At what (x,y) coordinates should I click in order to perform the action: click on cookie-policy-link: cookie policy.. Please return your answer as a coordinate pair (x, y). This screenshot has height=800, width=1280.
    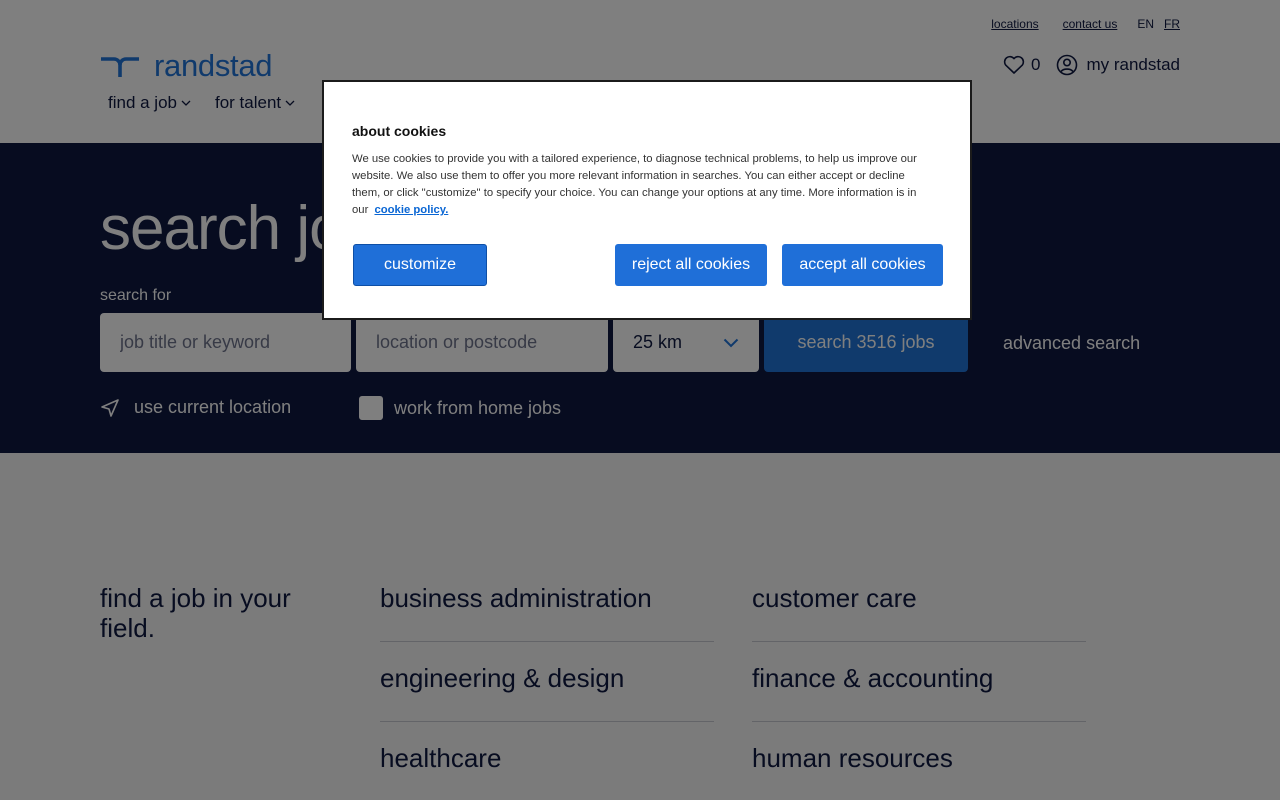
    Looking at the image, I should click on (411, 210).